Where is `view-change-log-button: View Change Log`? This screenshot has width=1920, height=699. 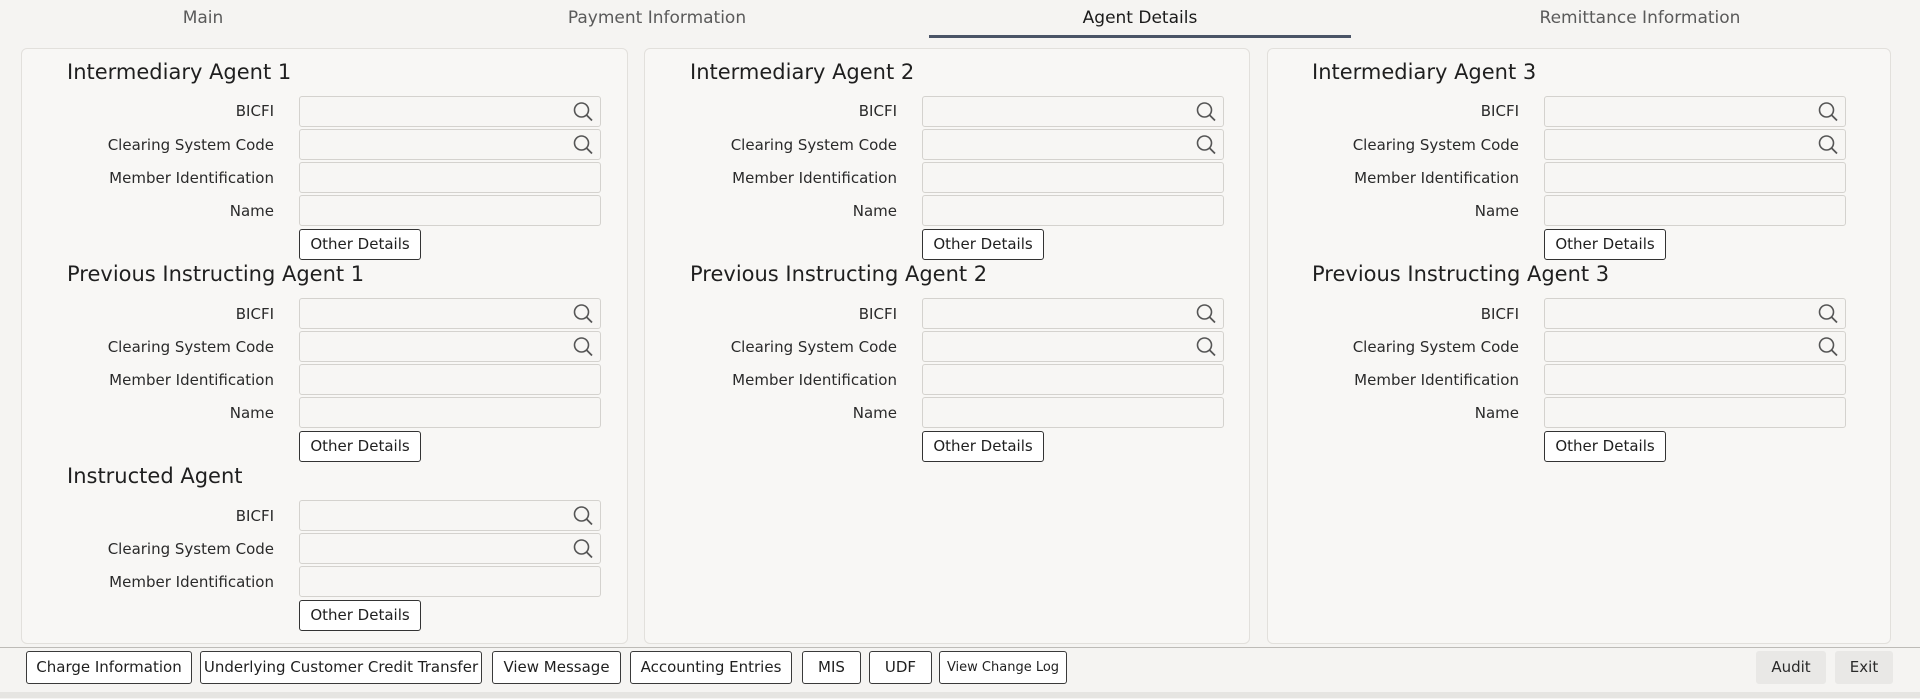
view-change-log-button: View Change Log is located at coordinates (1003, 667).